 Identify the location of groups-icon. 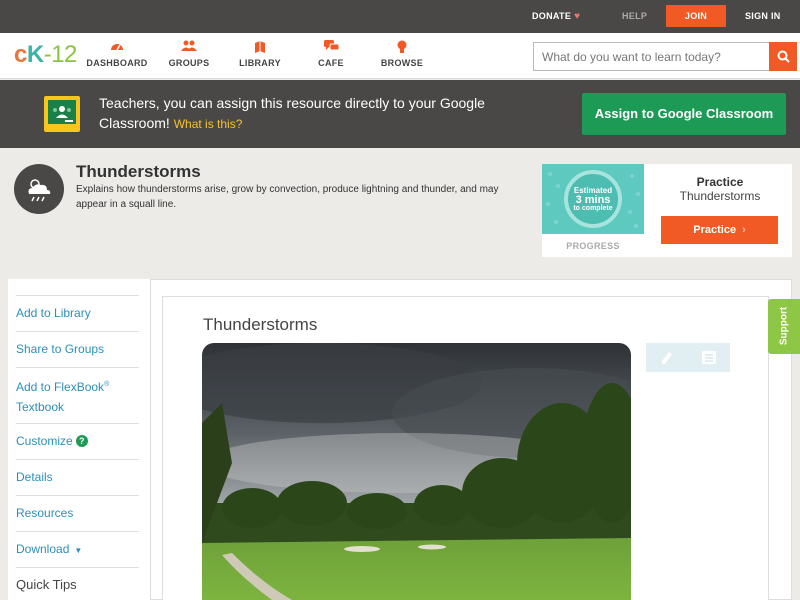
(189, 48).